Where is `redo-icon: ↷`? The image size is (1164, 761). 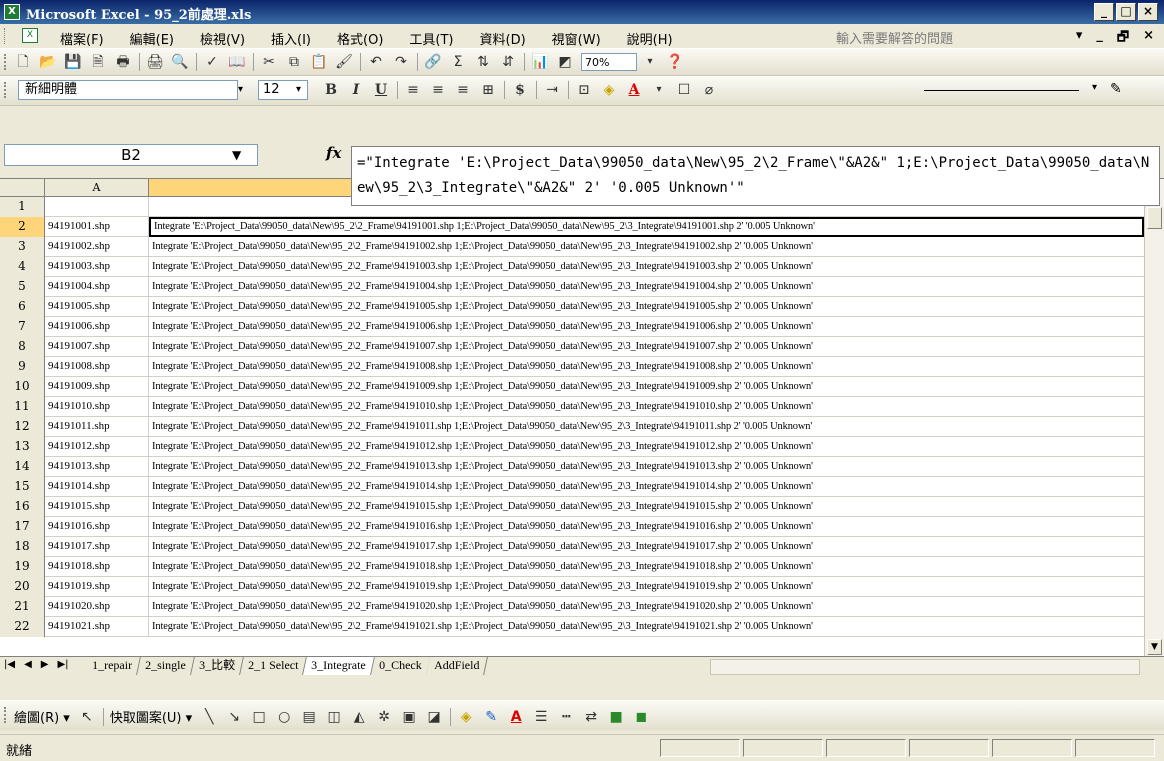 redo-icon: ↷ is located at coordinates (401, 62).